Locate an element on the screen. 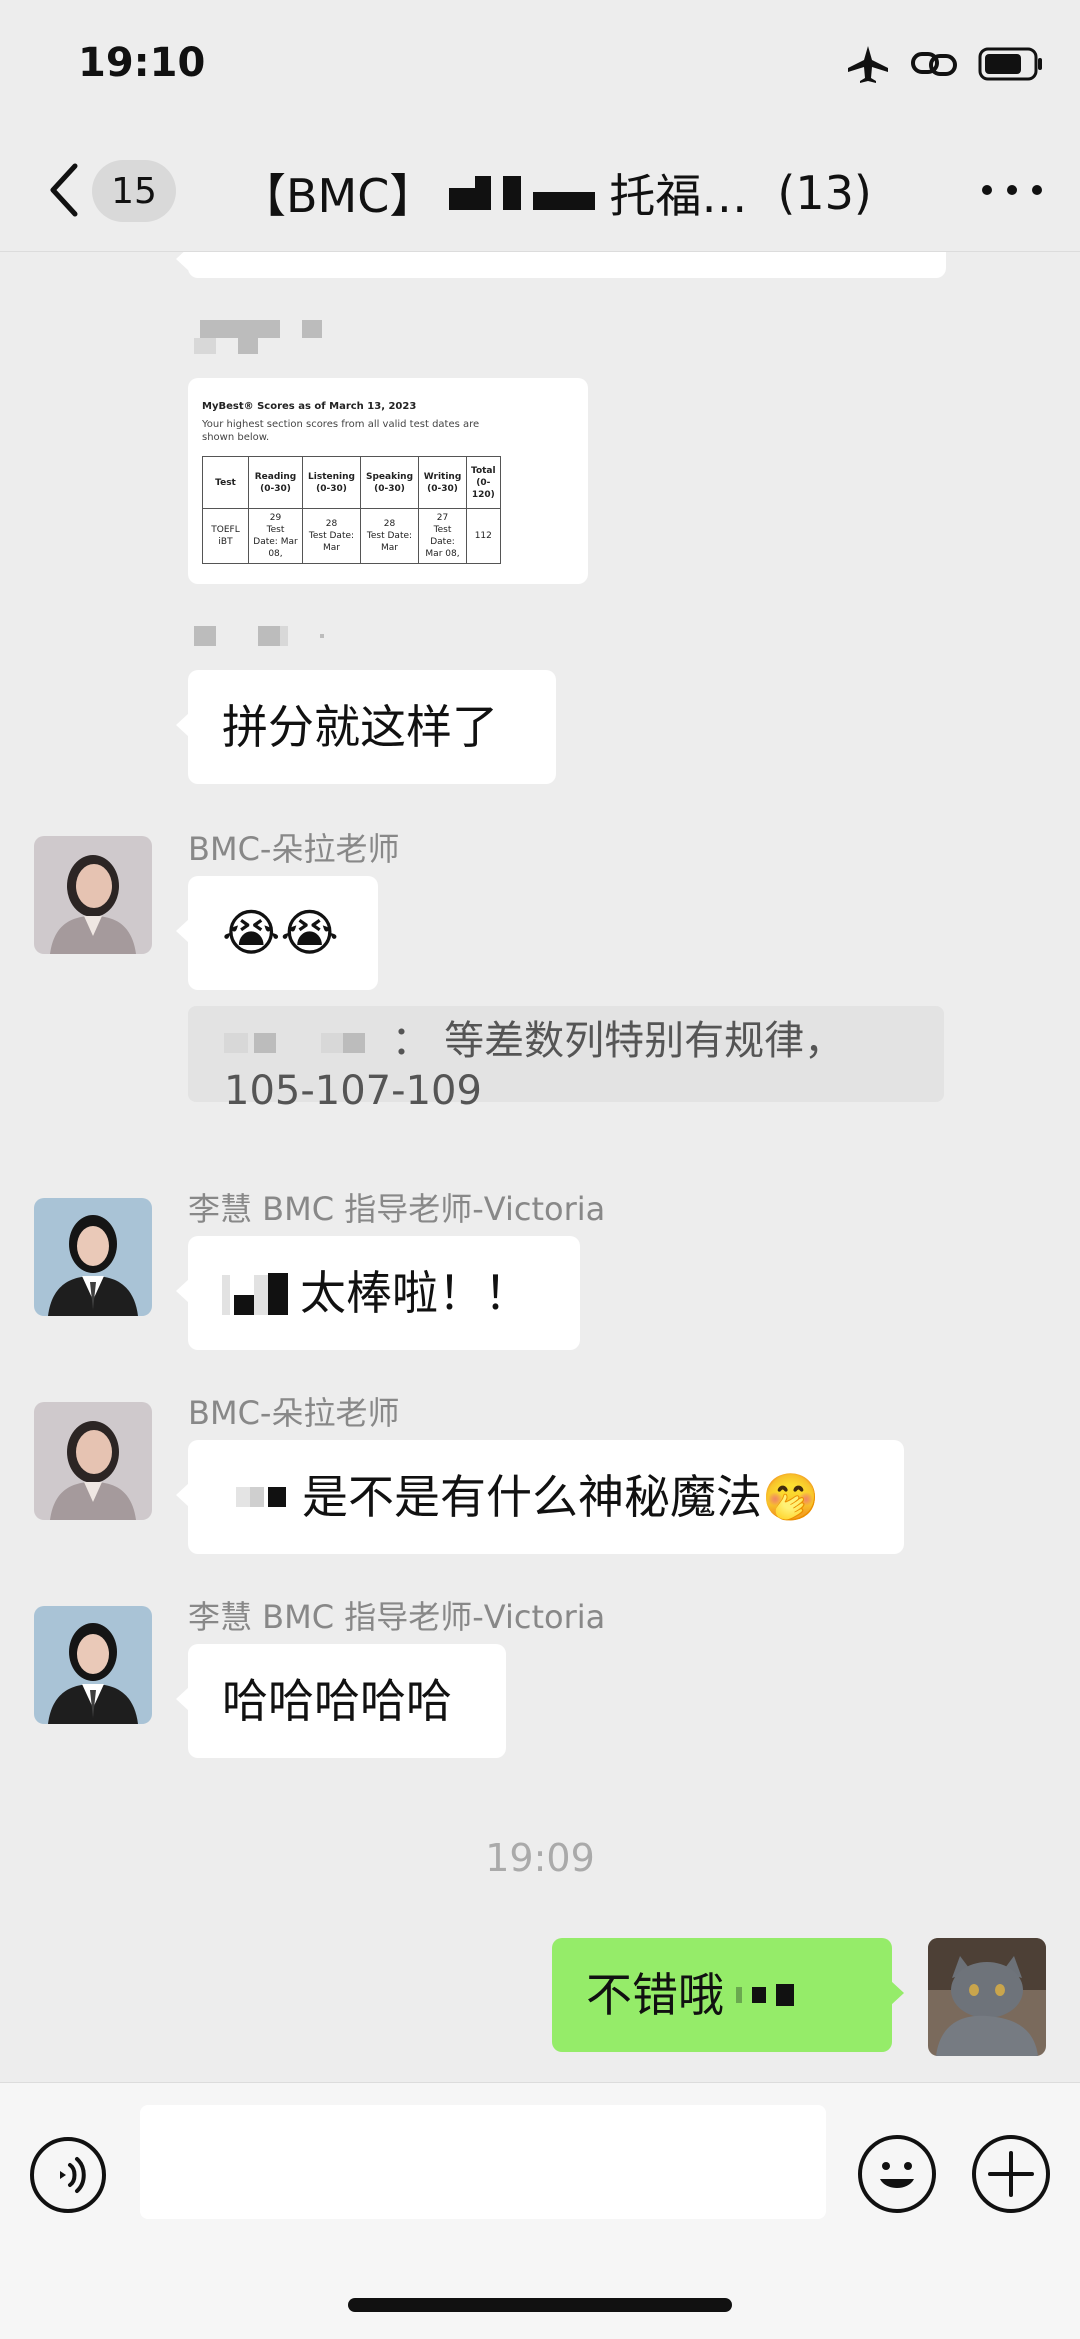  cell-total: 112 is located at coordinates (483, 536).